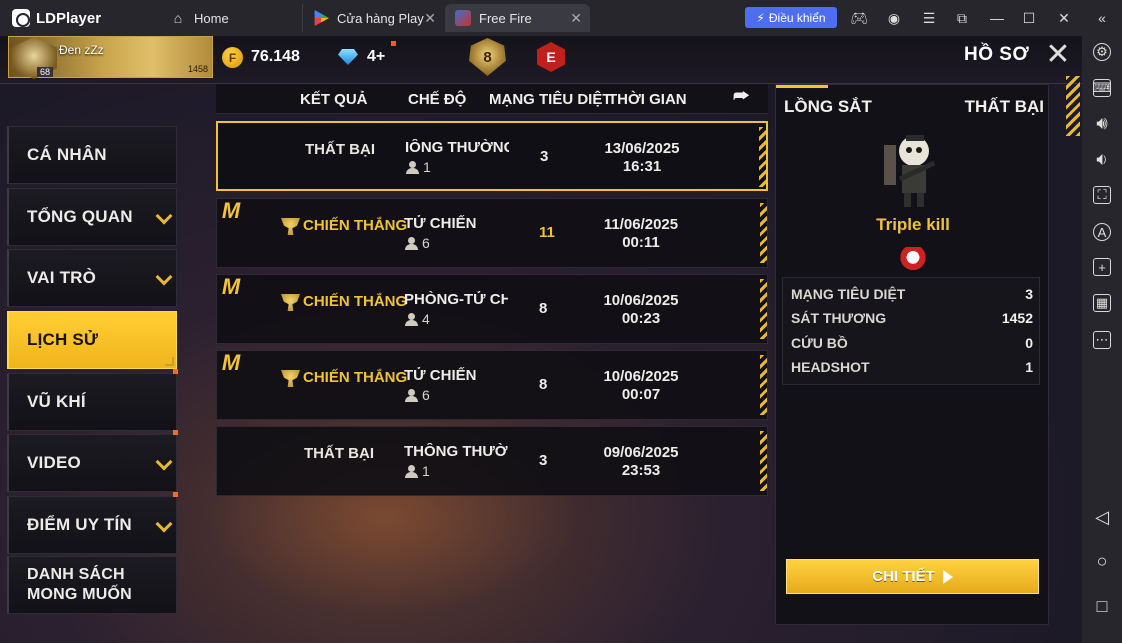 This screenshot has width=1122, height=643. Describe the element at coordinates (376, 57) in the screenshot. I see `diamond-balance: 4+` at that location.